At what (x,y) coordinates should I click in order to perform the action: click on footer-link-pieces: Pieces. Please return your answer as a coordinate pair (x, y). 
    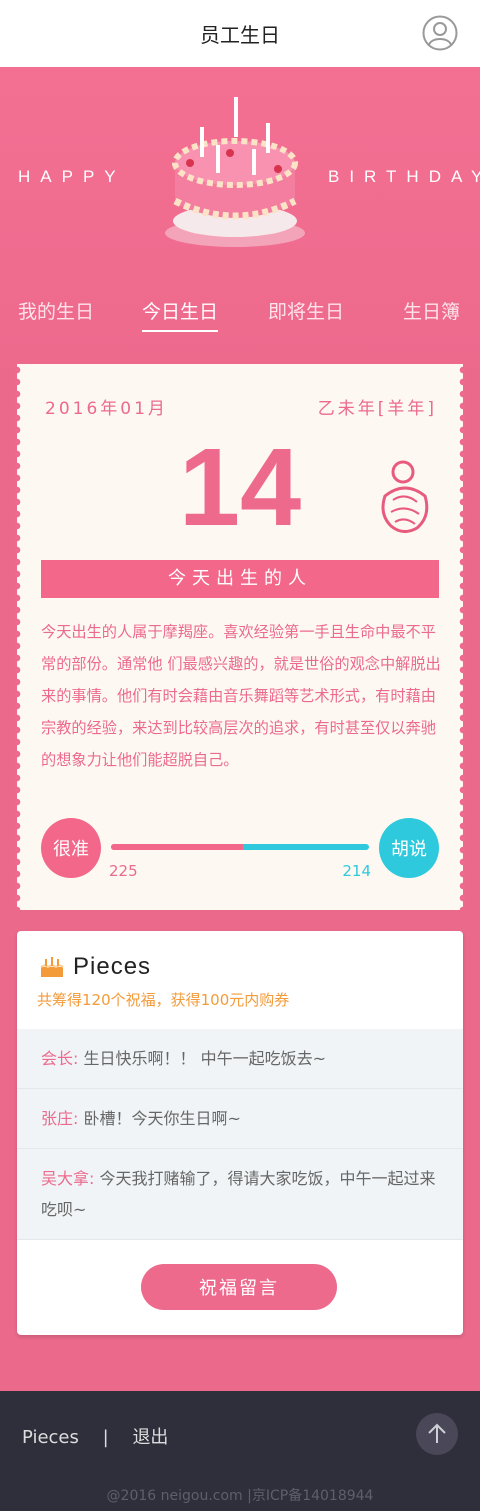
    Looking at the image, I should click on (50, 1437).